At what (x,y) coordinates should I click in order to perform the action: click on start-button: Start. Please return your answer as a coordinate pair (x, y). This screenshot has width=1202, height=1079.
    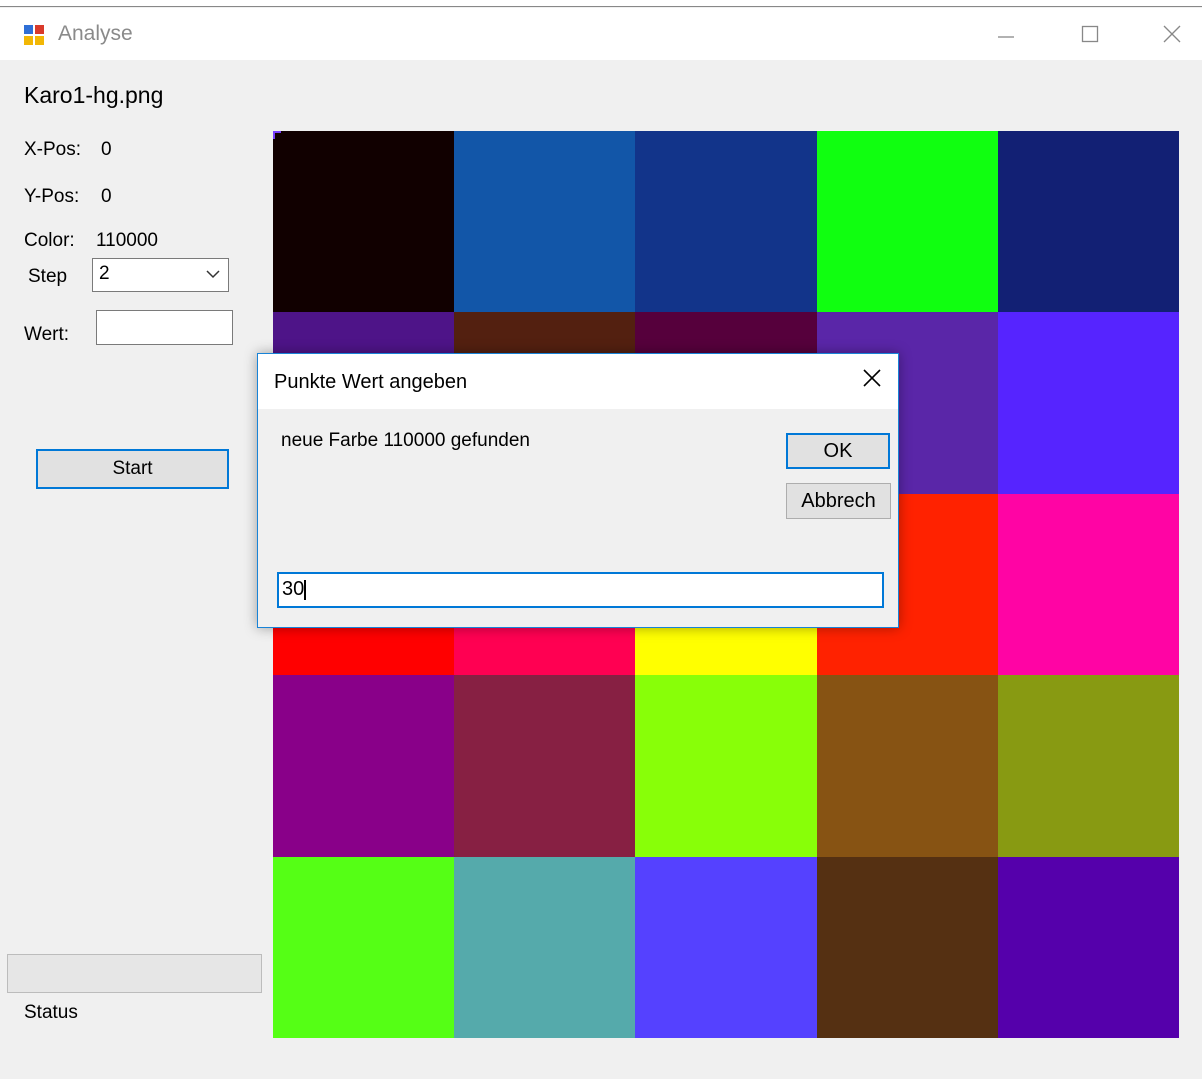
    Looking at the image, I should click on (132, 469).